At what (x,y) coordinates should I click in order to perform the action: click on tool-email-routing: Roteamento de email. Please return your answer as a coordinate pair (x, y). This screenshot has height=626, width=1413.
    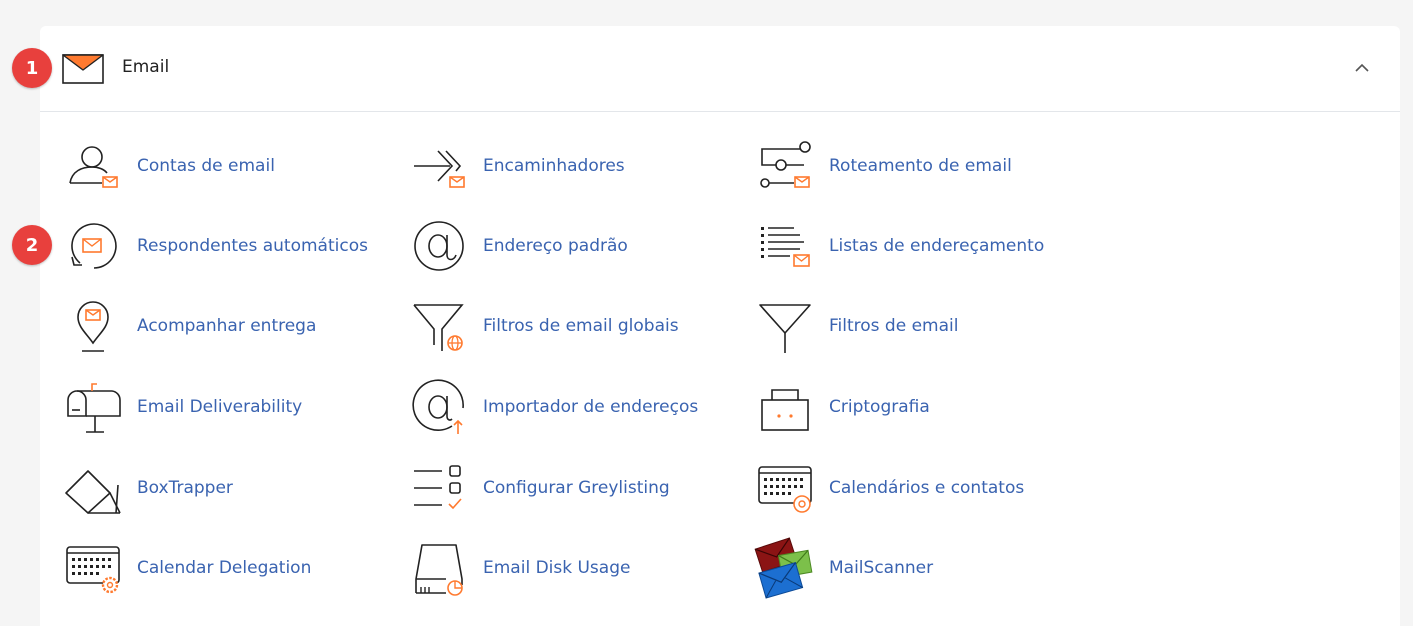
    Looking at the image, I should click on (919, 166).